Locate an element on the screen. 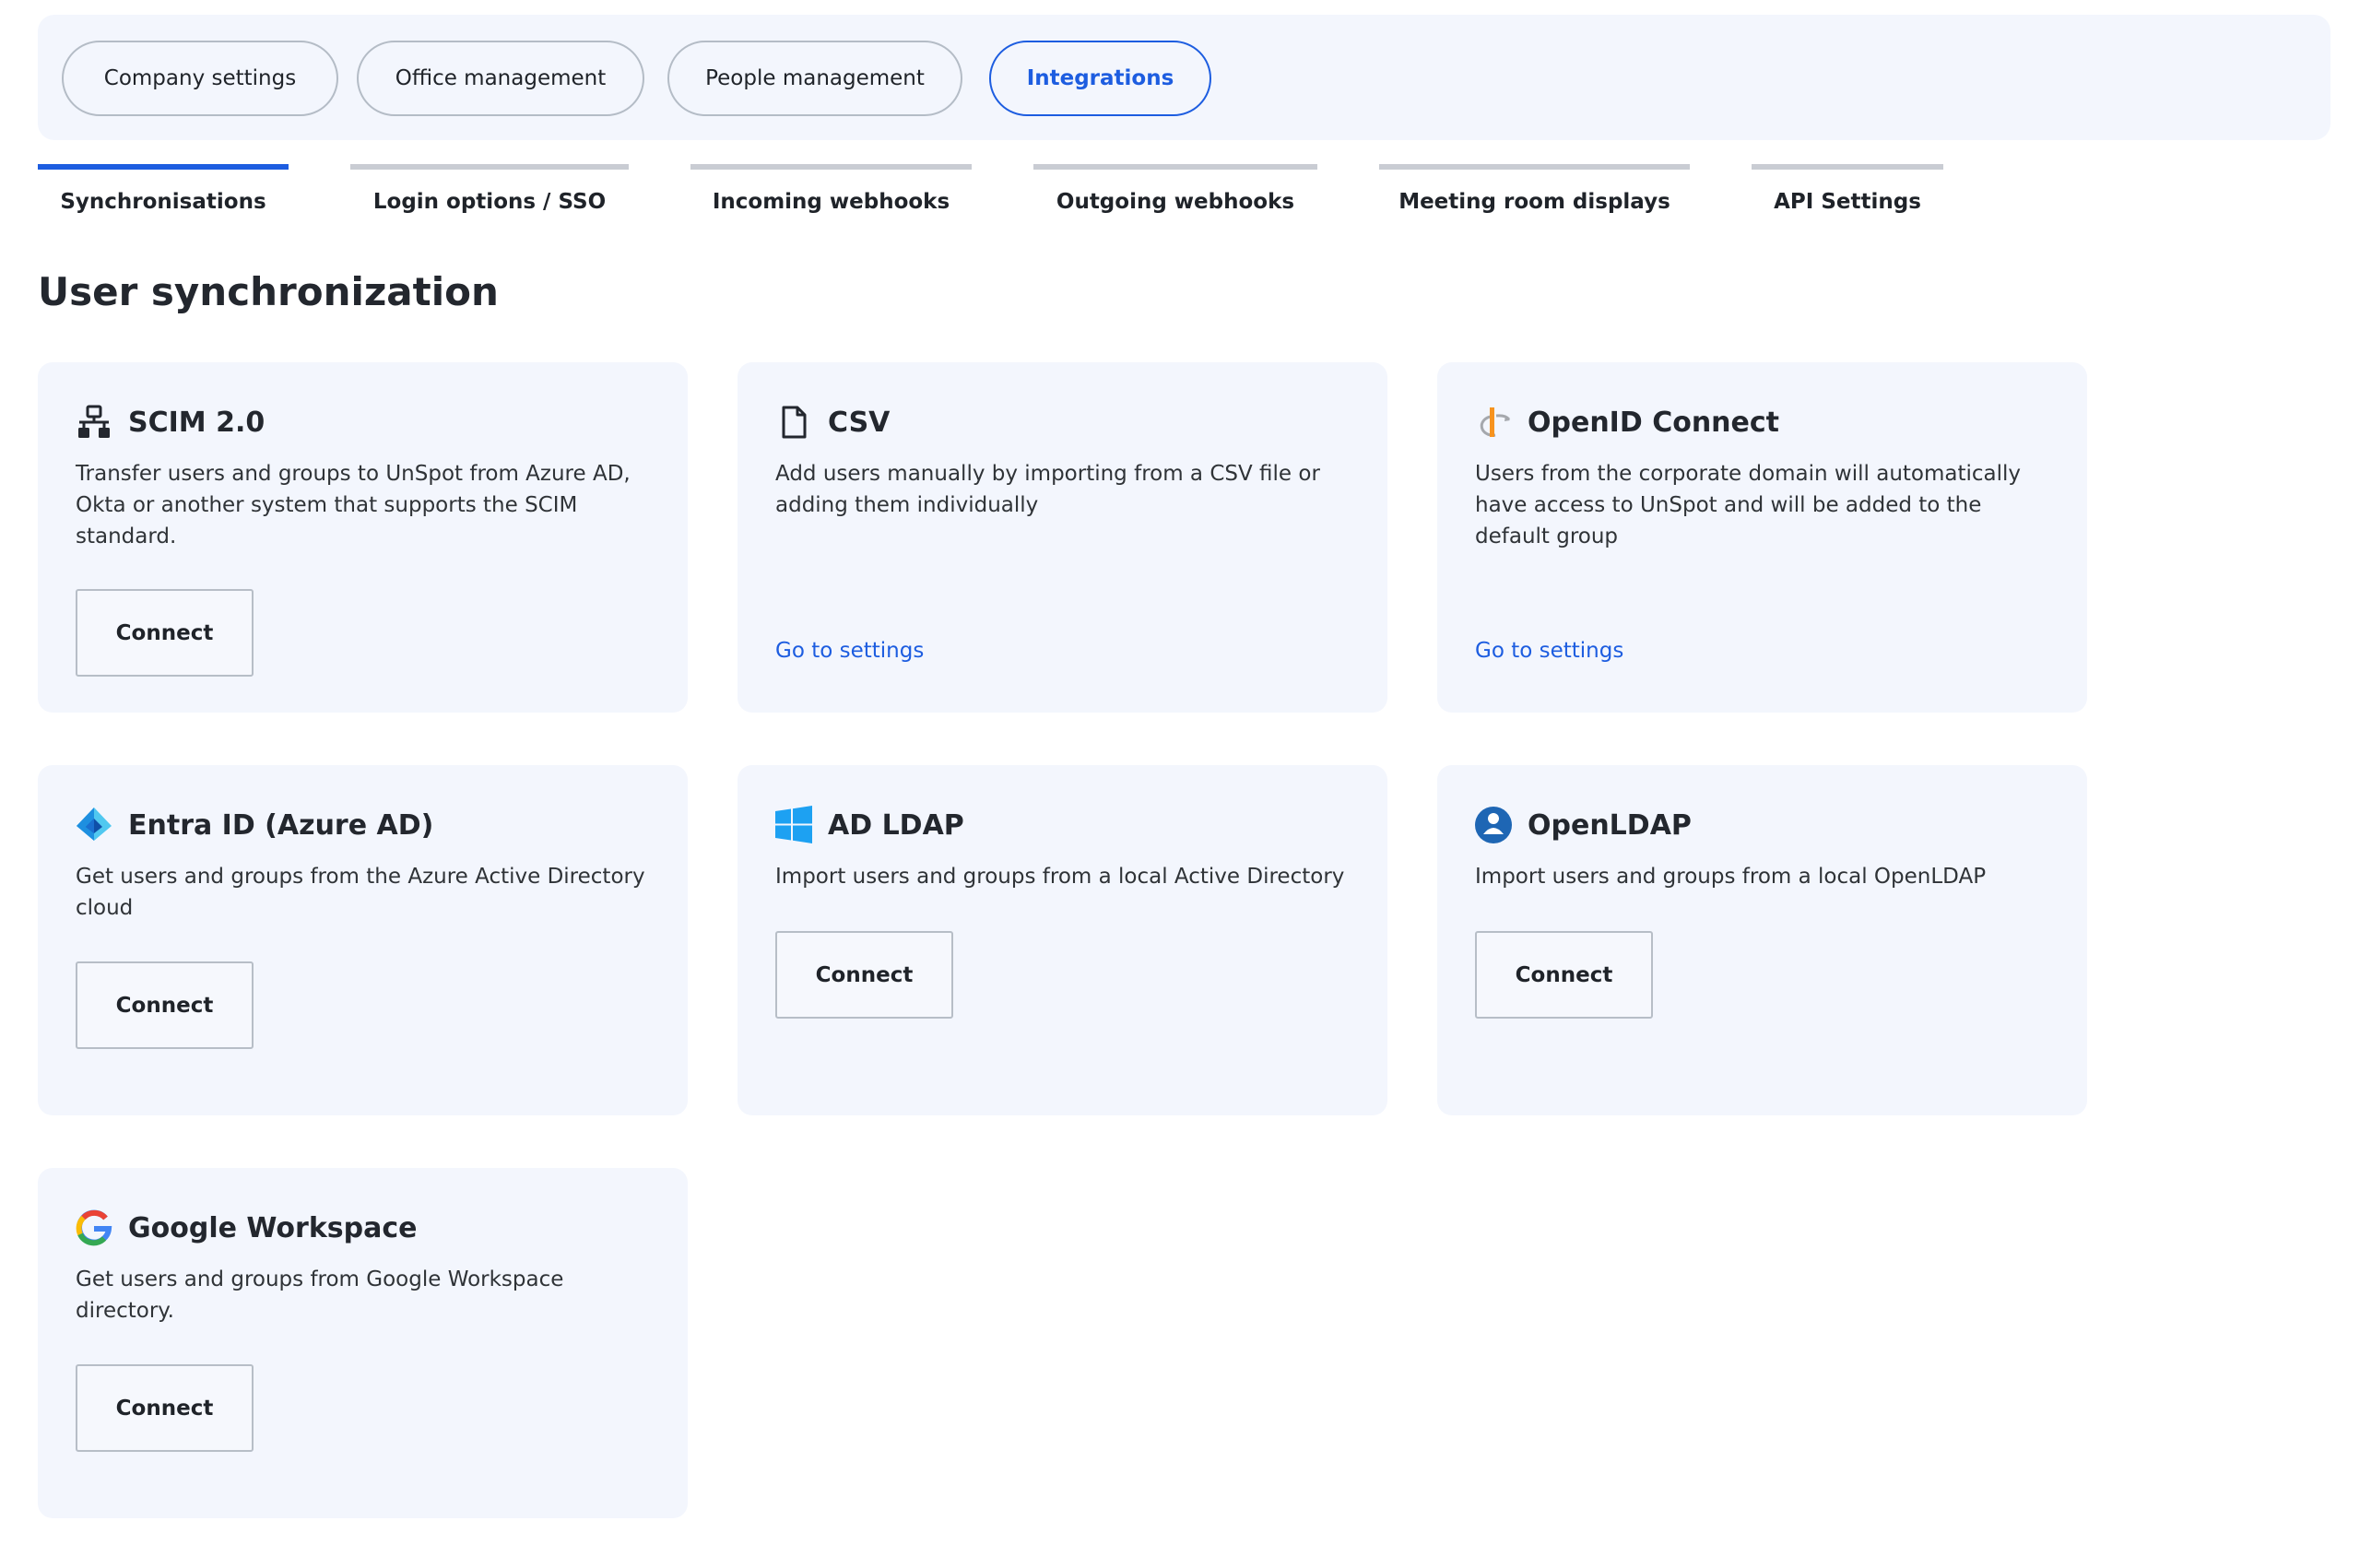 The width and height of the screenshot is (2360, 1568). tab-people-management: People management is located at coordinates (814, 78).